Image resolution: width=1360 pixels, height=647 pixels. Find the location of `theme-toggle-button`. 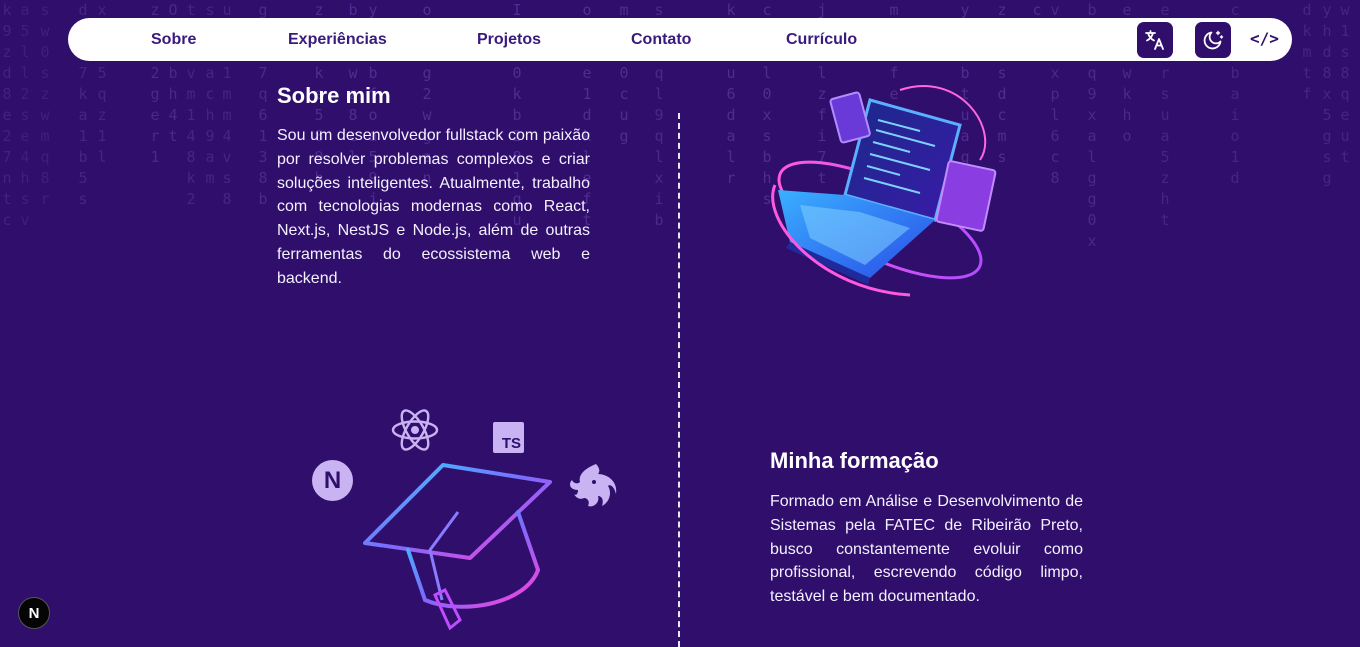

theme-toggle-button is located at coordinates (1213, 40).